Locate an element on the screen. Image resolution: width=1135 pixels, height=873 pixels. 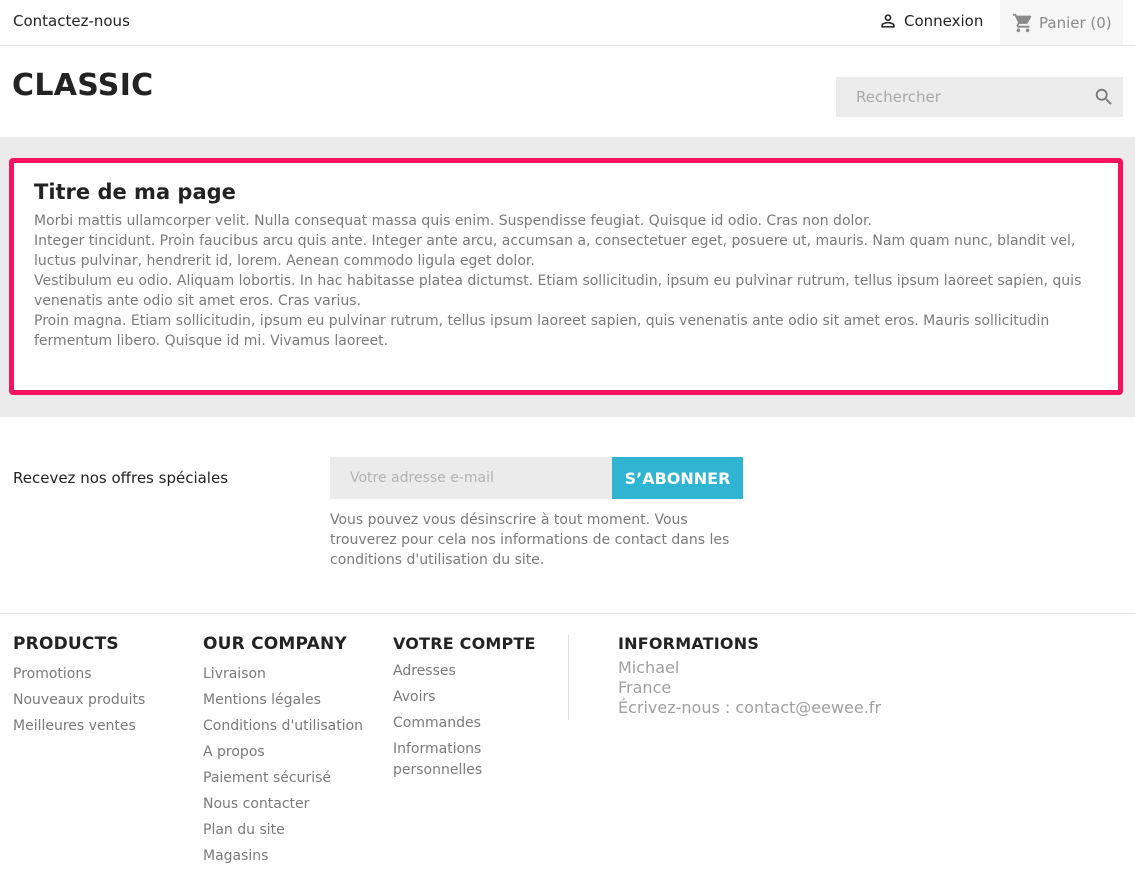
cart-button: Panier (0) is located at coordinates (1061, 22).